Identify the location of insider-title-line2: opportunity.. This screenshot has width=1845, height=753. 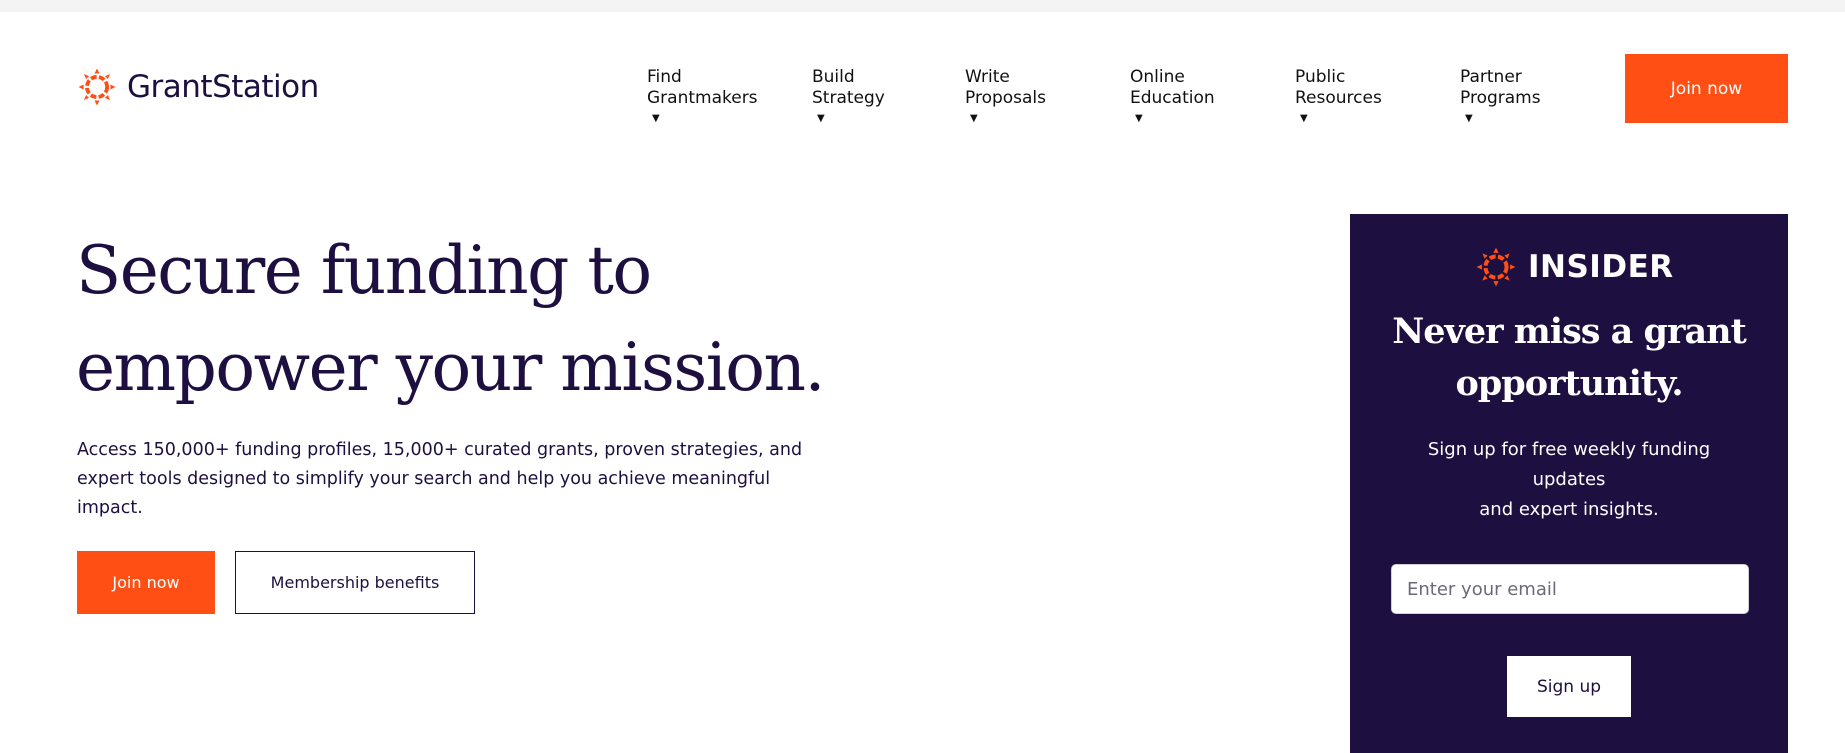
(1569, 383).